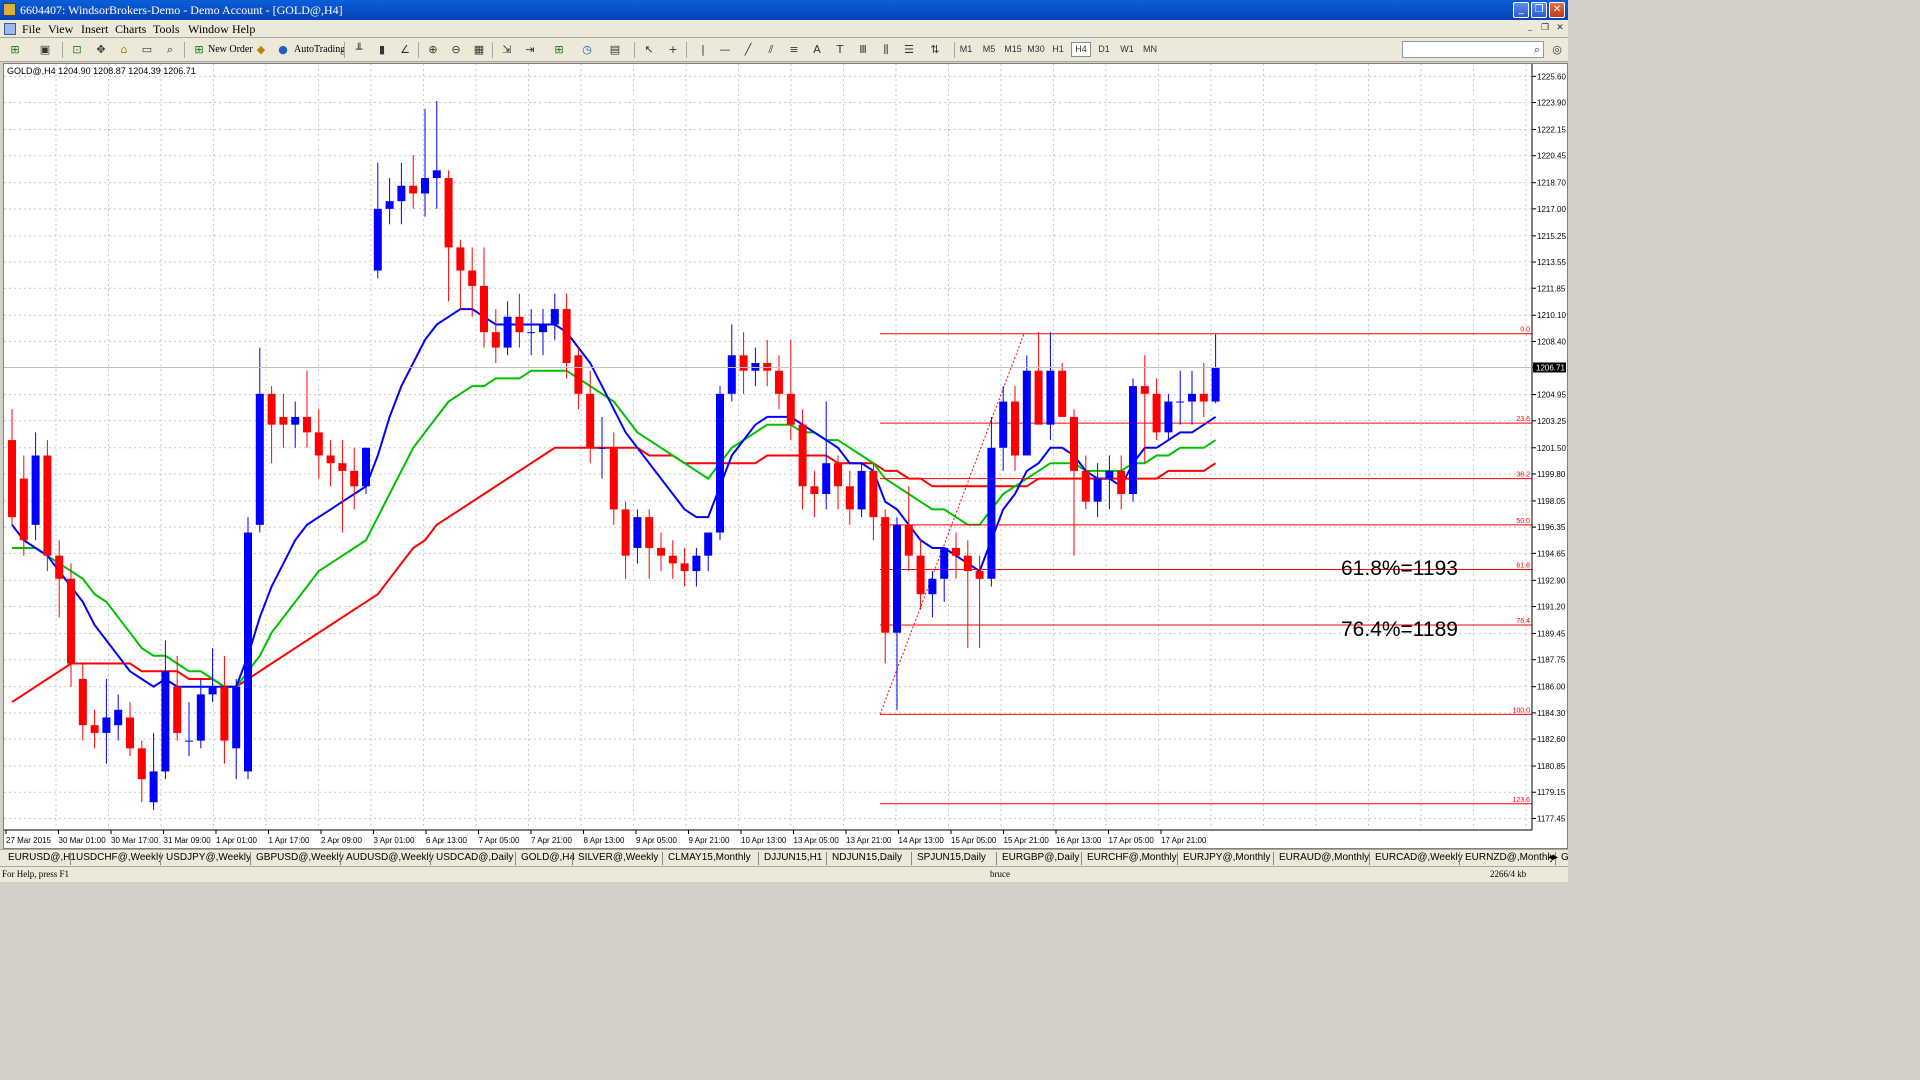 The height and width of the screenshot is (1080, 1920). Describe the element at coordinates (784, 874) in the screenshot. I see `status-bar: For Help, press F1 bruce 2266/4 kb` at that location.